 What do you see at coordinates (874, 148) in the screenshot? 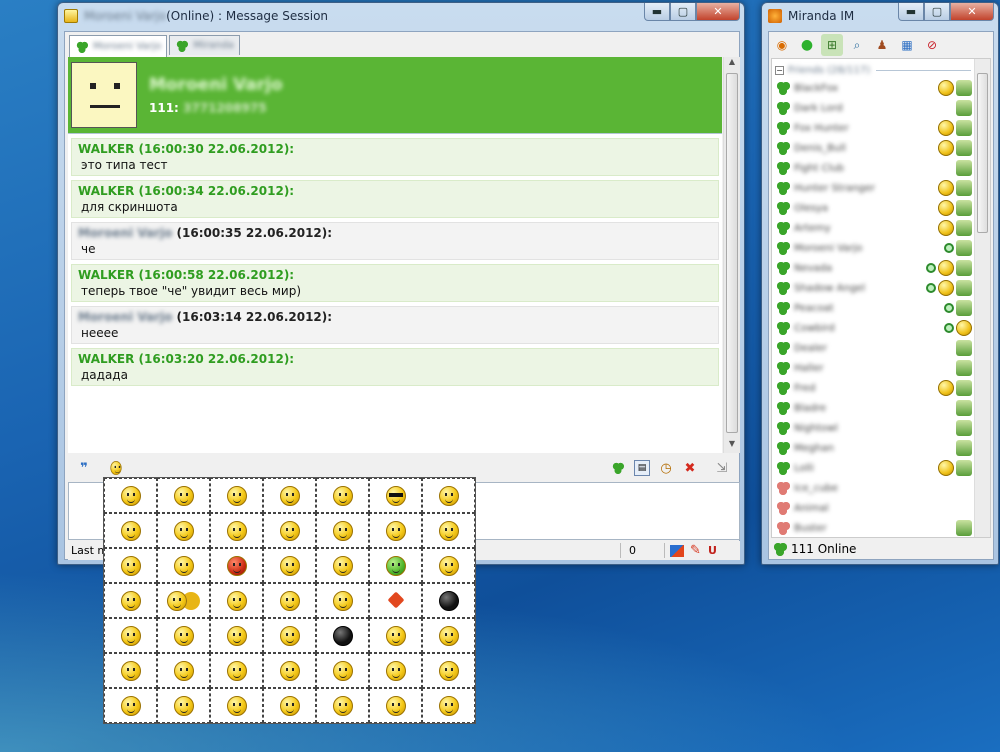
I see `contact-row: Denis_Bull` at bounding box center [874, 148].